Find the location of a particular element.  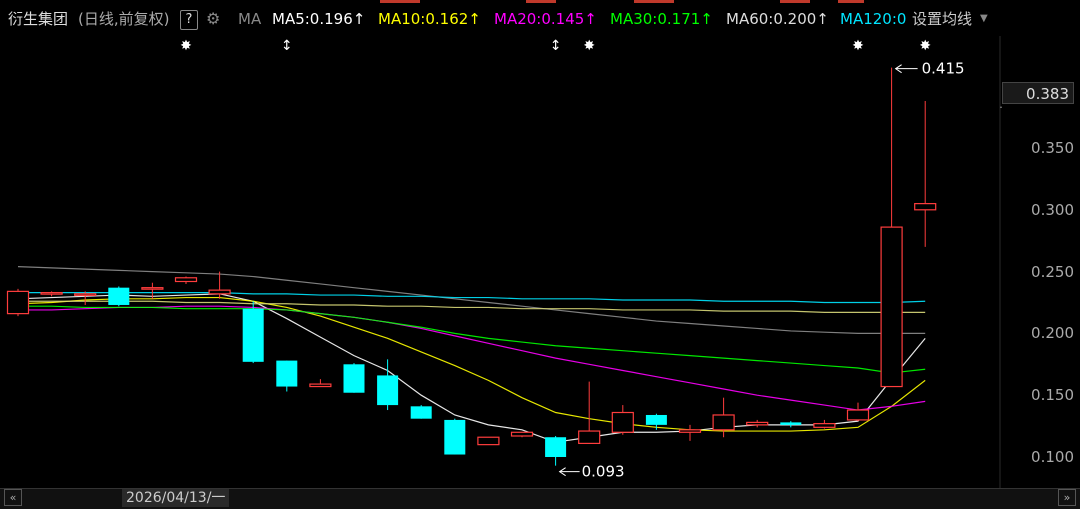

high-label: 0.415 is located at coordinates (943, 69).